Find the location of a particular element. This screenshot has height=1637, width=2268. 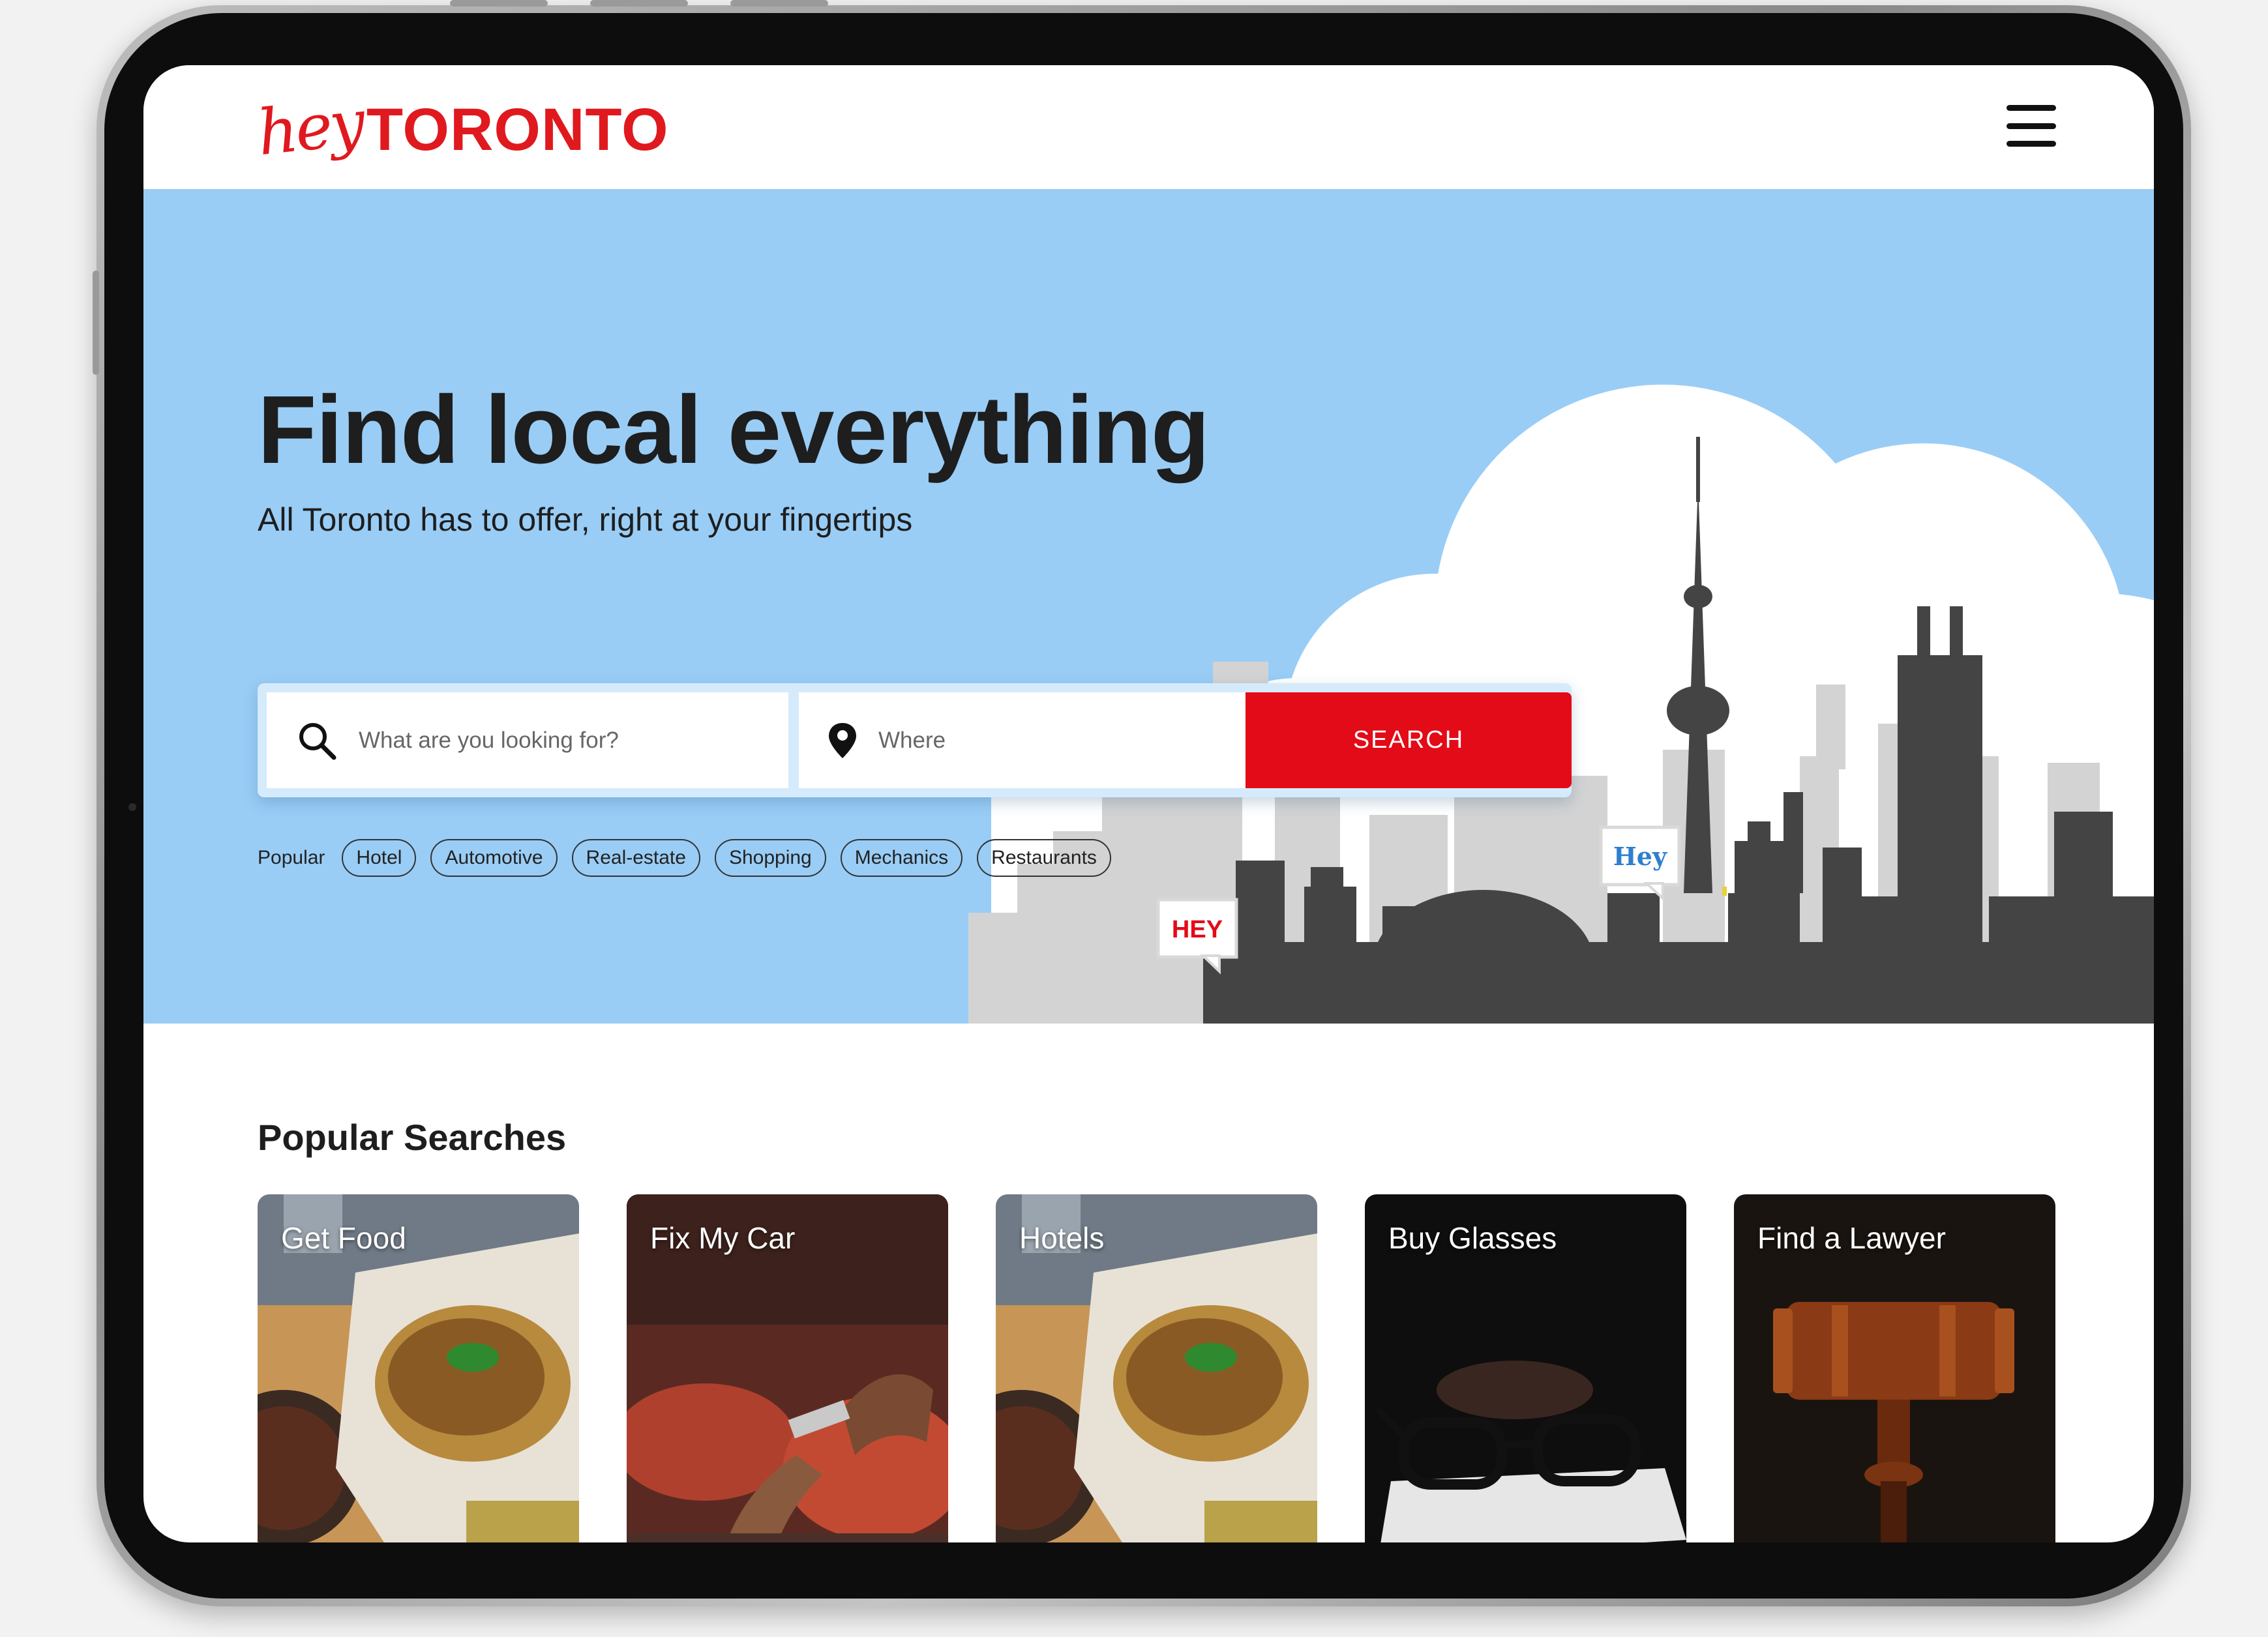

where-search-input is located at coordinates (1057, 740).